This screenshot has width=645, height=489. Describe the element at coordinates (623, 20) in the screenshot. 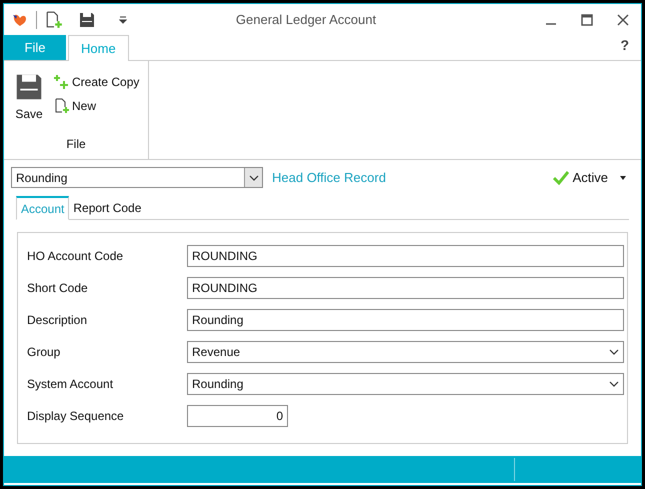

I see `close-icon` at that location.